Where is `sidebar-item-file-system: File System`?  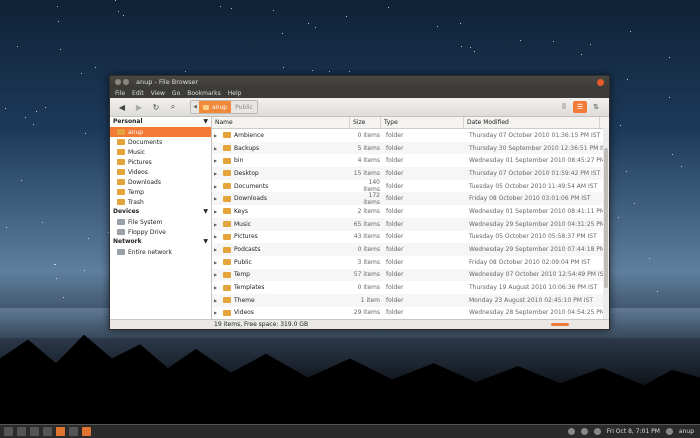 sidebar-item-file-system: File System is located at coordinates (160, 222).